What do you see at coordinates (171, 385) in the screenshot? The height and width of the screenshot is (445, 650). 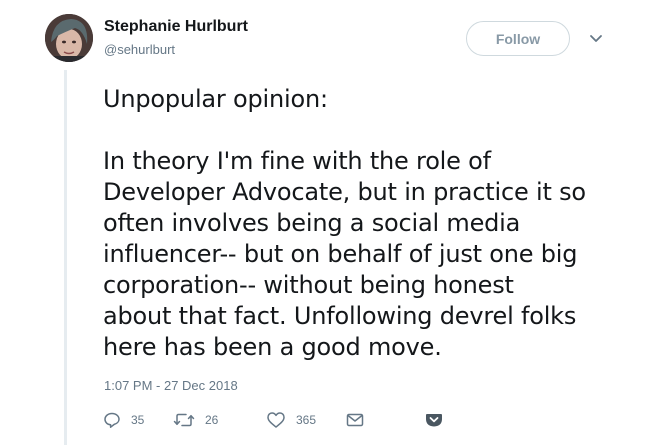 I see `tweet-timestamp: 1:07 PM - 27 Dec 2018` at bounding box center [171, 385].